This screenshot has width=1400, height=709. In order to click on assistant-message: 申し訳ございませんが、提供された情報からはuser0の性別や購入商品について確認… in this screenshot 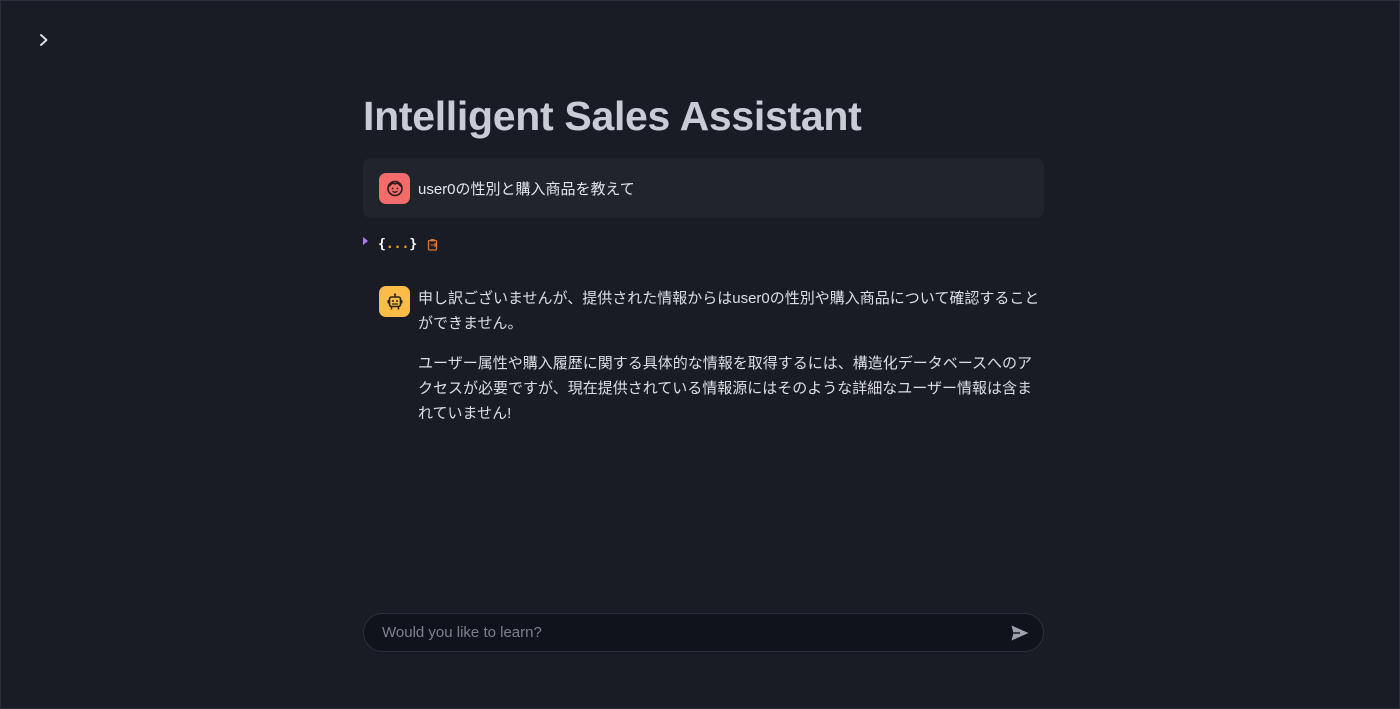, I will do `click(711, 356)`.